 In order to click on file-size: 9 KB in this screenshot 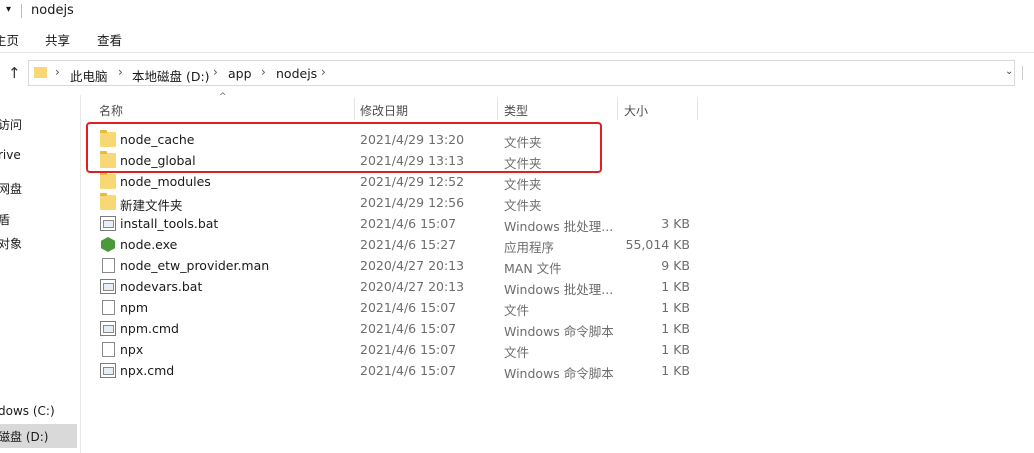, I will do `click(675, 265)`.